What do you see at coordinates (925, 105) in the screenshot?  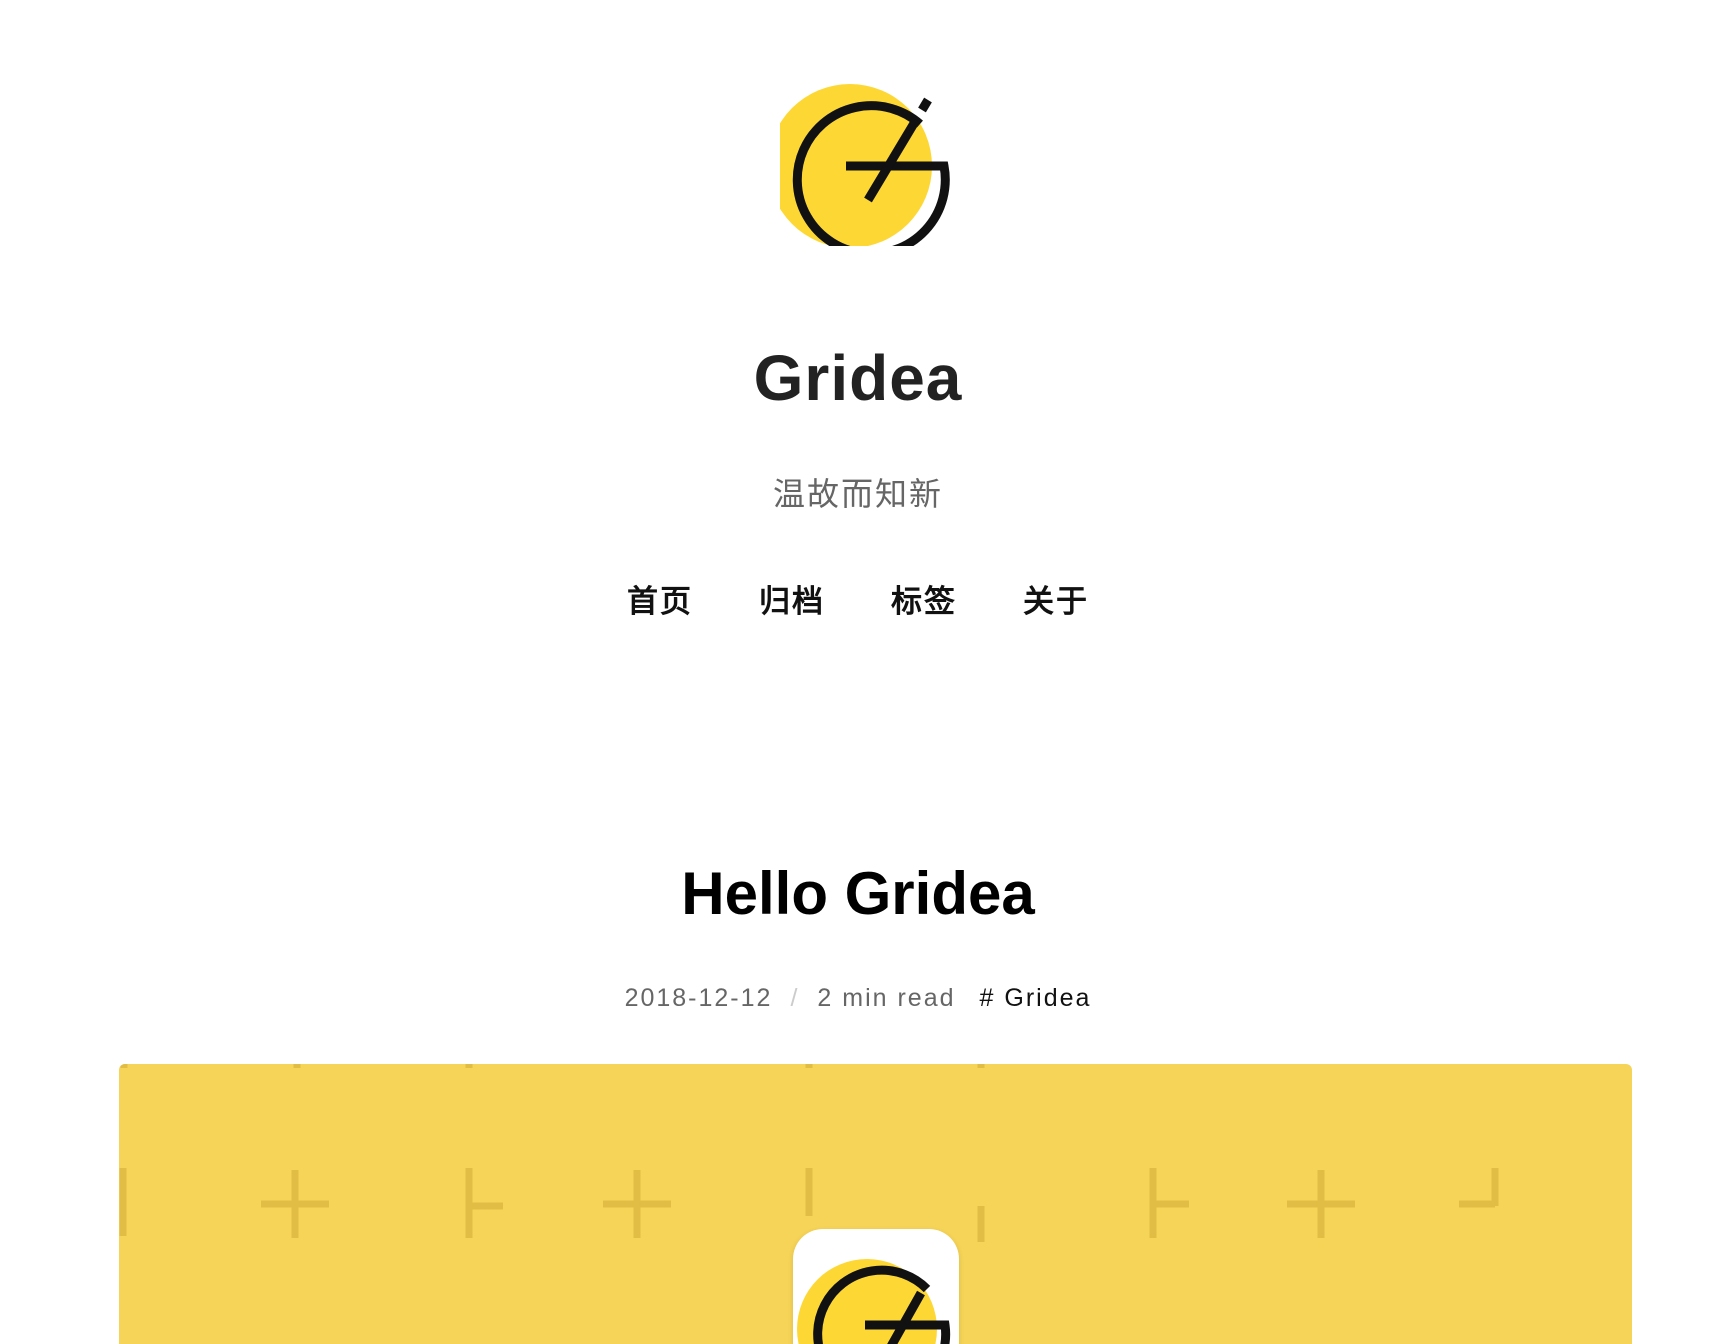 I see `logo-dot` at bounding box center [925, 105].